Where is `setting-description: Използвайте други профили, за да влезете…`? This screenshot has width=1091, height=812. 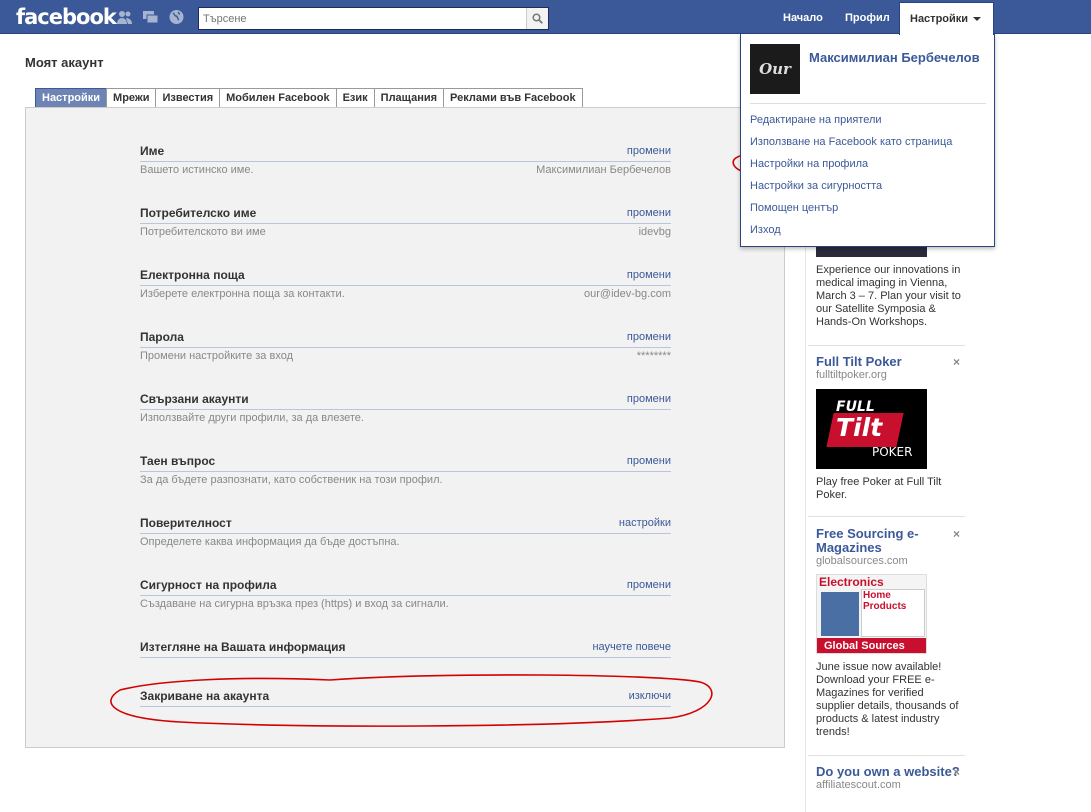 setting-description: Използвайте други профили, за да влезете… is located at coordinates (252, 418).